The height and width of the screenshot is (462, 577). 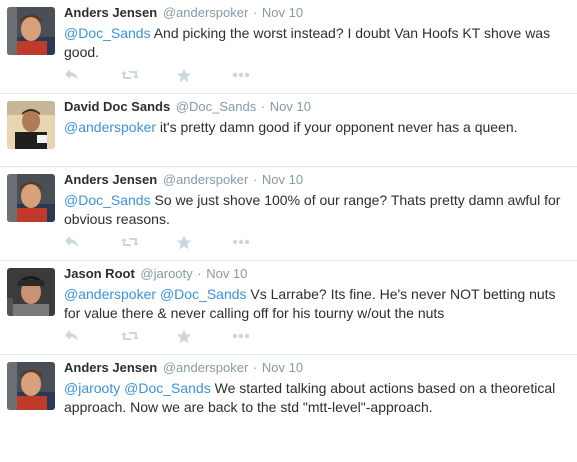 What do you see at coordinates (117, 106) in the screenshot?
I see `user-name: David Doc Sands` at bounding box center [117, 106].